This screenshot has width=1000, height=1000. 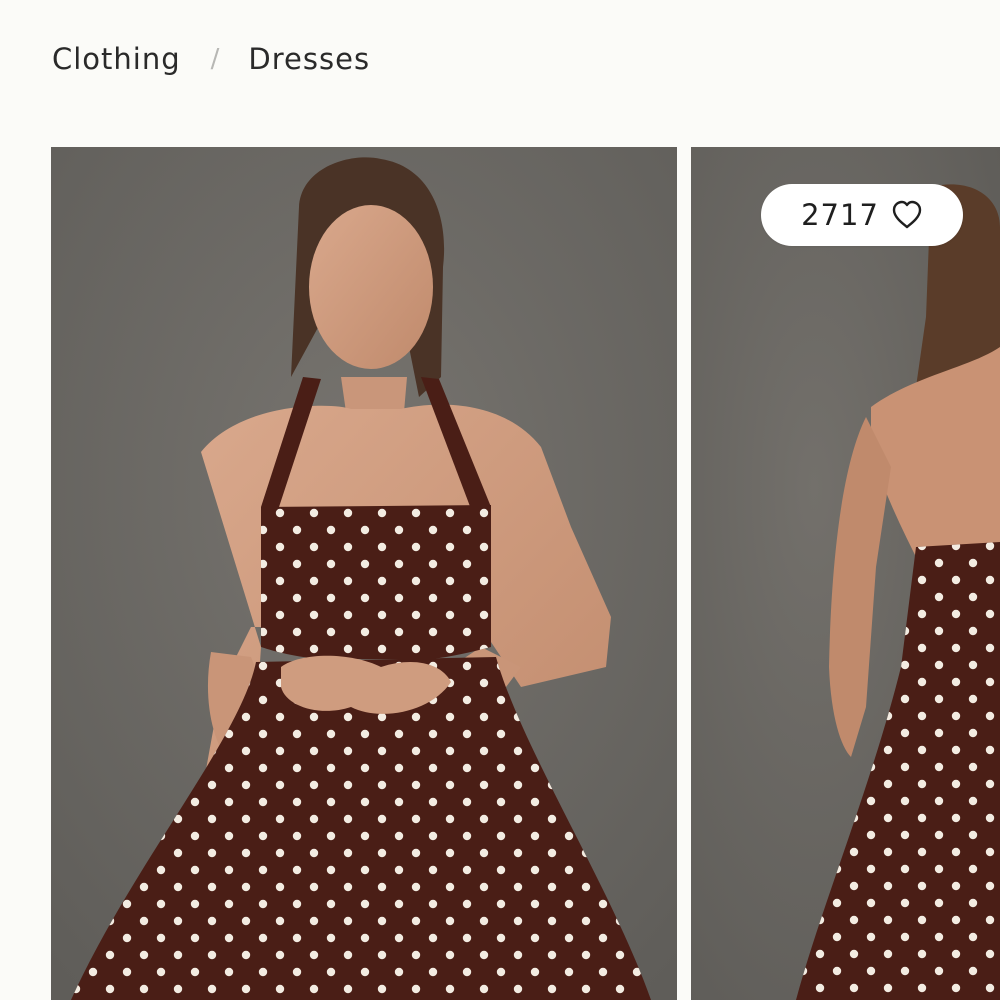 I want to click on likes-button: 2717, so click(x=862, y=215).